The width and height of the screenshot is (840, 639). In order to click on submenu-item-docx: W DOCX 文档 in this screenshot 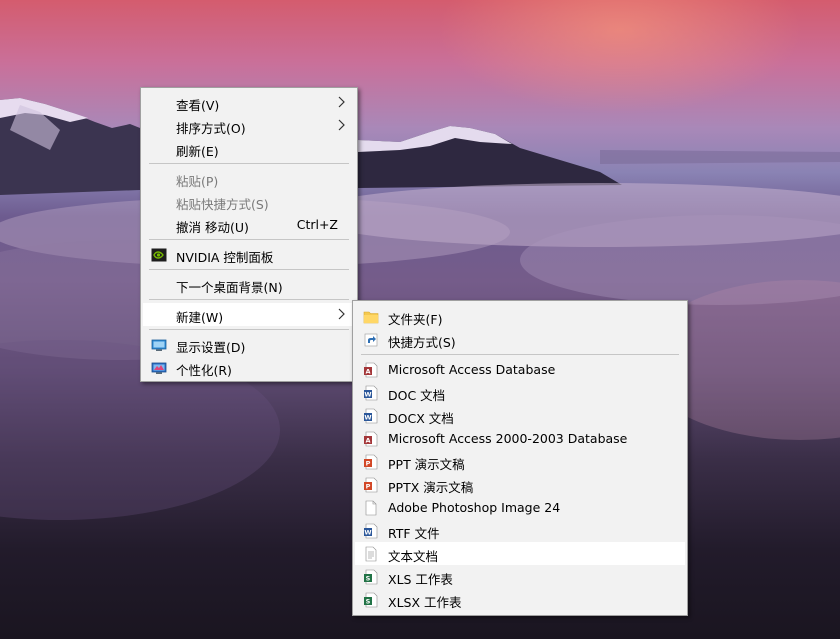, I will do `click(520, 415)`.